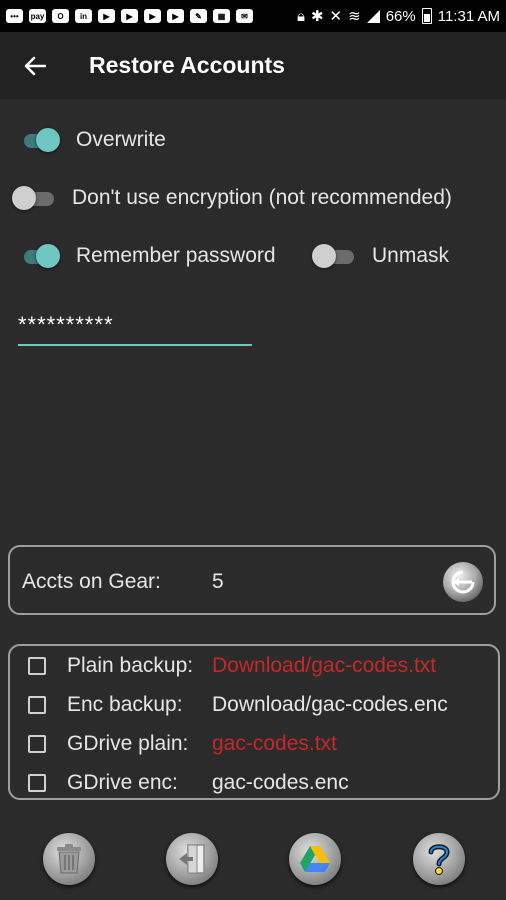  I want to click on password-field, so click(135, 326).